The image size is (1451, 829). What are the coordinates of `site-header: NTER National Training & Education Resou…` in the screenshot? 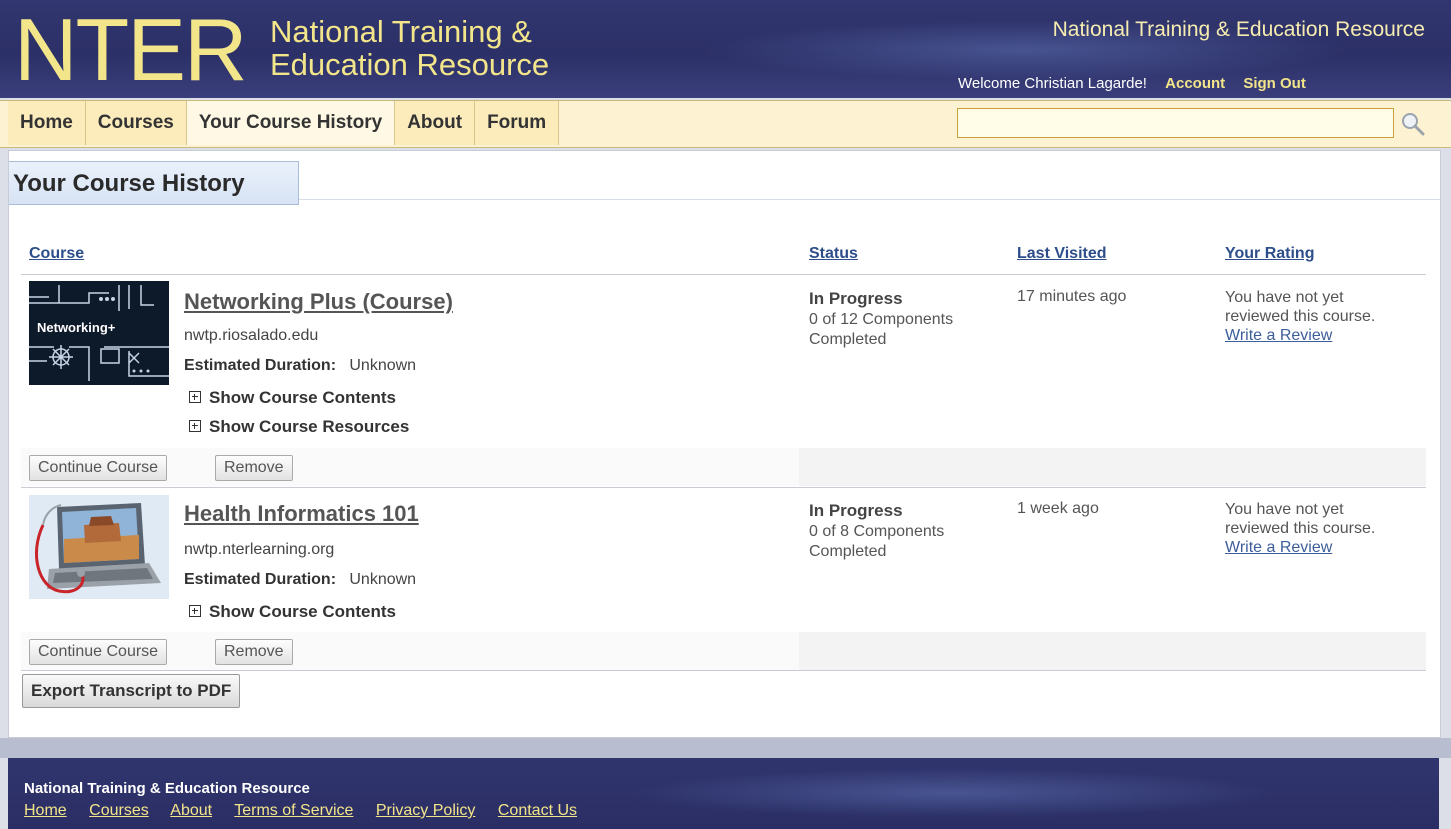 It's located at (725, 49).